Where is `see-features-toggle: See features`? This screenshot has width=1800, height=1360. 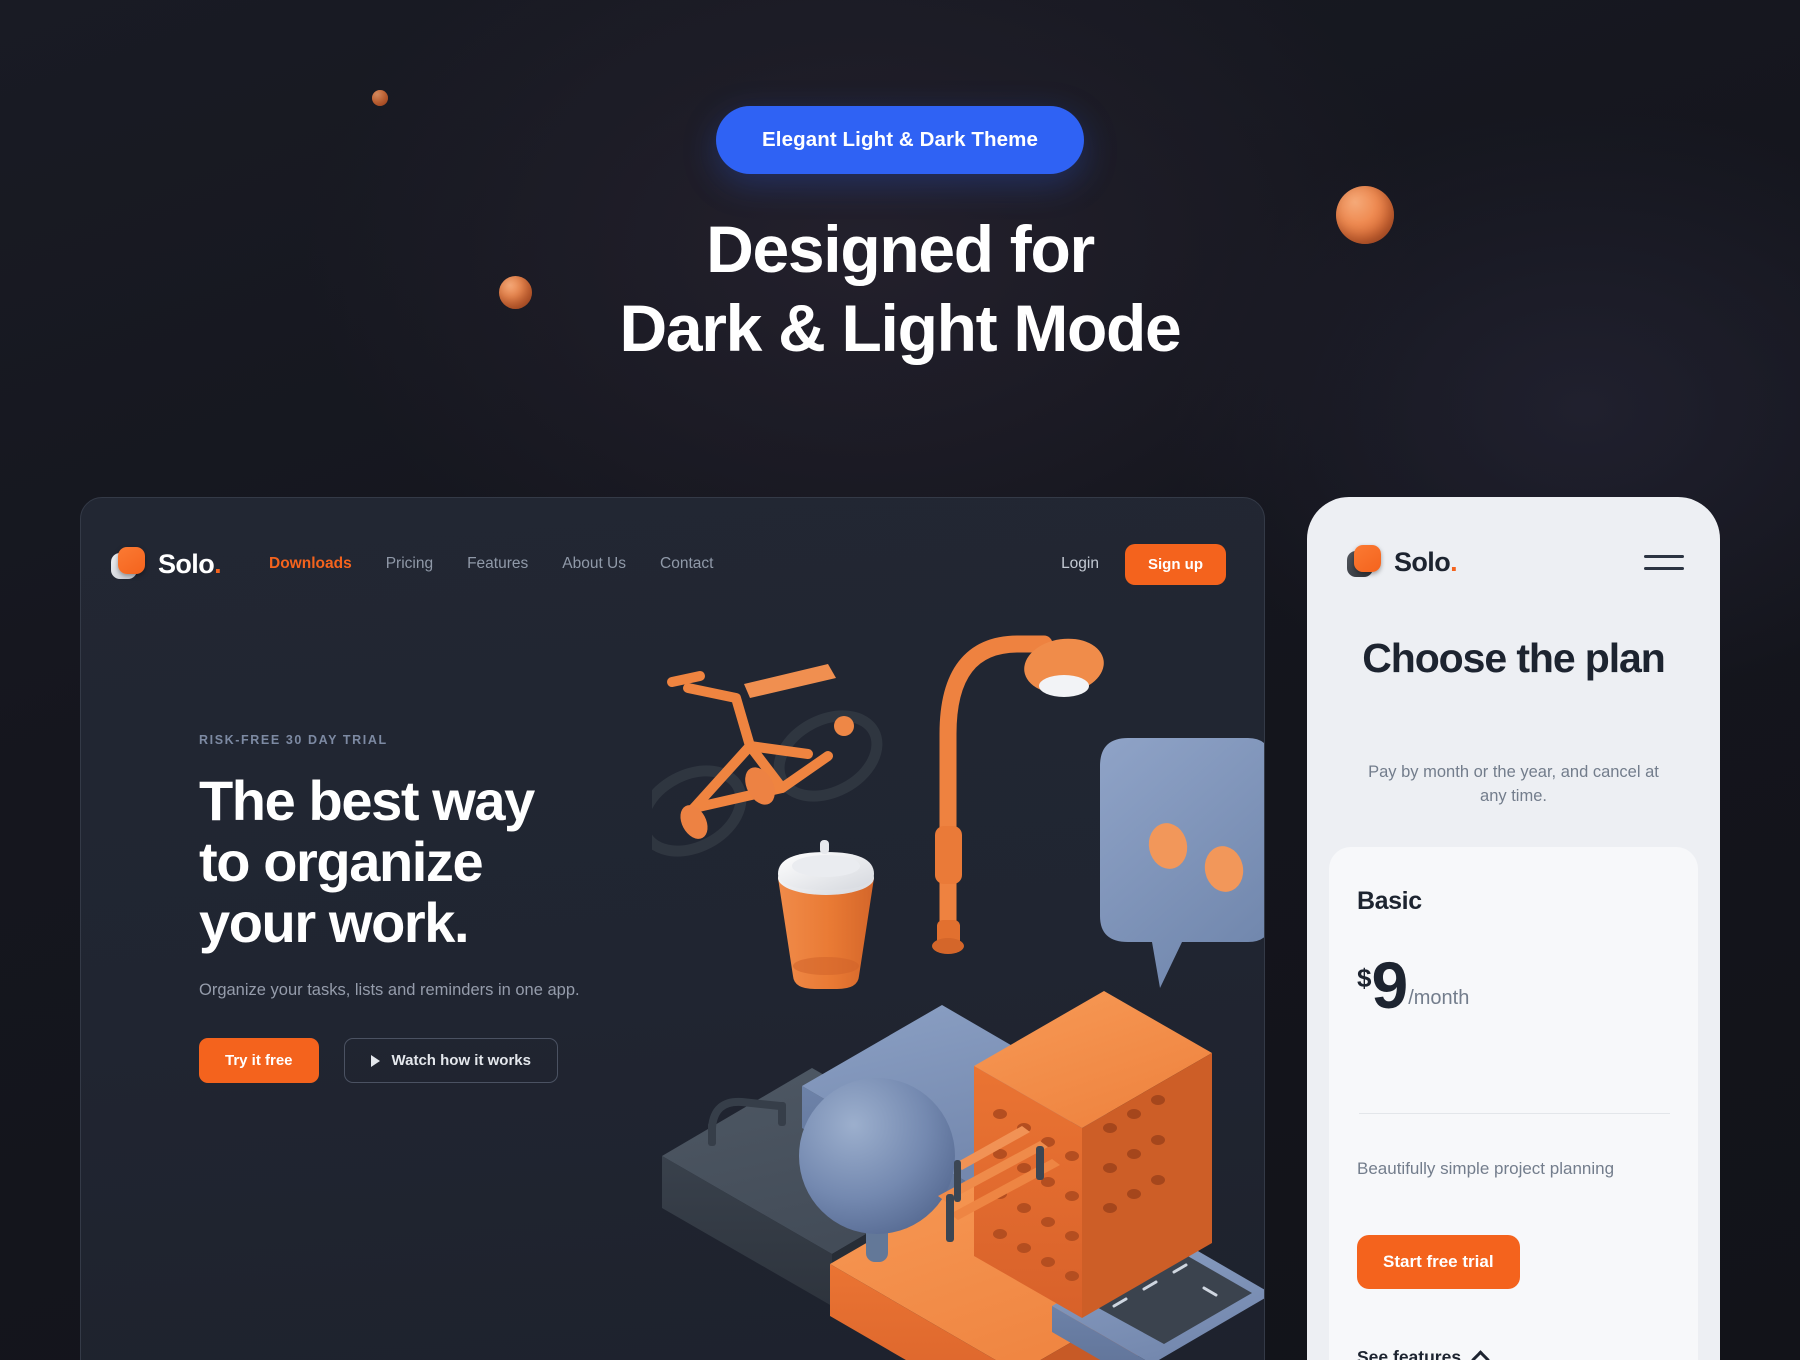 see-features-toggle: See features is located at coordinates (1423, 1353).